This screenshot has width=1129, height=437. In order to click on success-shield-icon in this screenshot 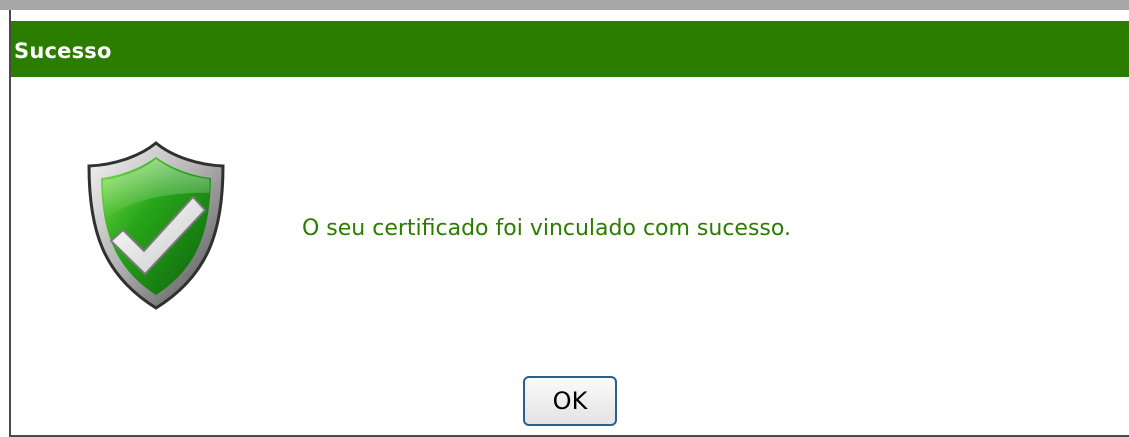, I will do `click(156, 225)`.